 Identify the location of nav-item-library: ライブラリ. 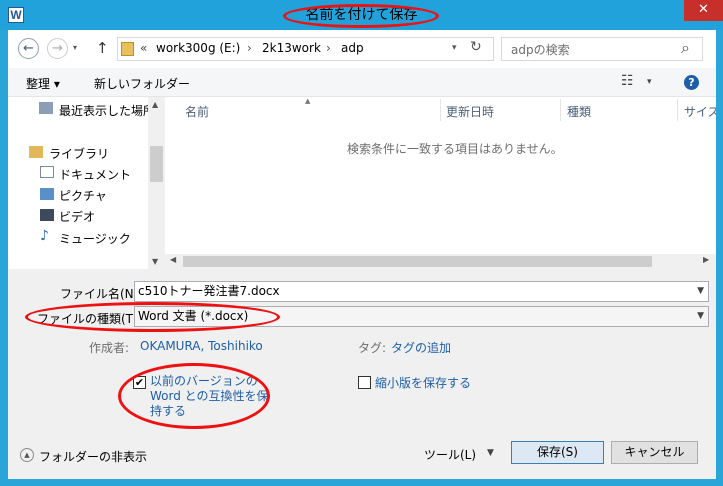
(79, 153).